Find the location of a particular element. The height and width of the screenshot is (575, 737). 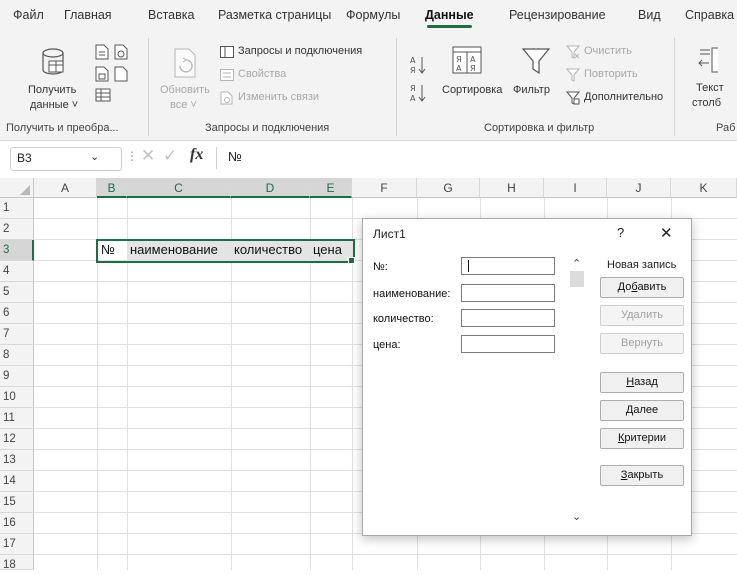

close-icon: ✕ is located at coordinates (666, 233).